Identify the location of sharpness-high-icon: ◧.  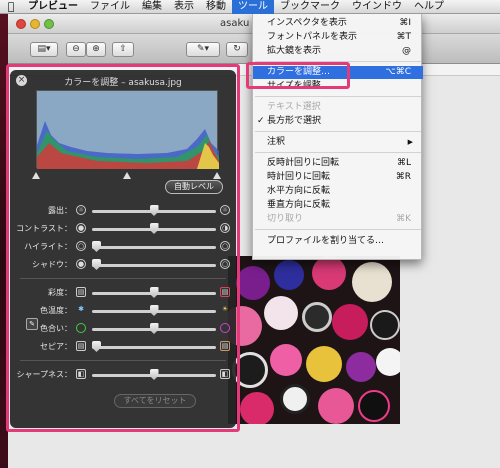
(225, 374).